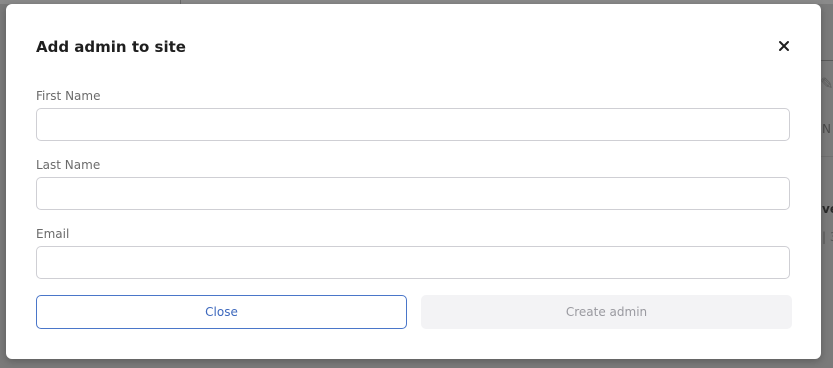 The width and height of the screenshot is (833, 368). I want to click on email-input, so click(413, 262).